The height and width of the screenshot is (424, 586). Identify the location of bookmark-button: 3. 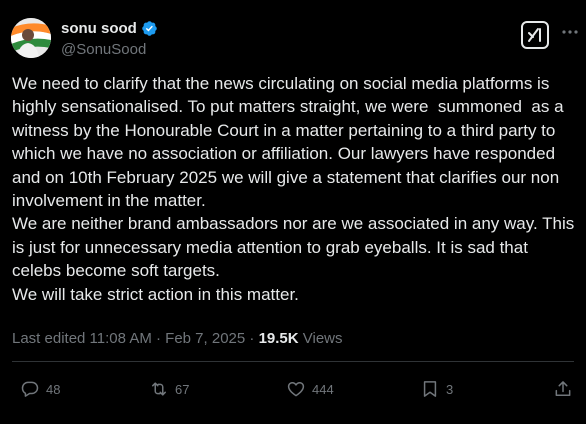
(436, 389).